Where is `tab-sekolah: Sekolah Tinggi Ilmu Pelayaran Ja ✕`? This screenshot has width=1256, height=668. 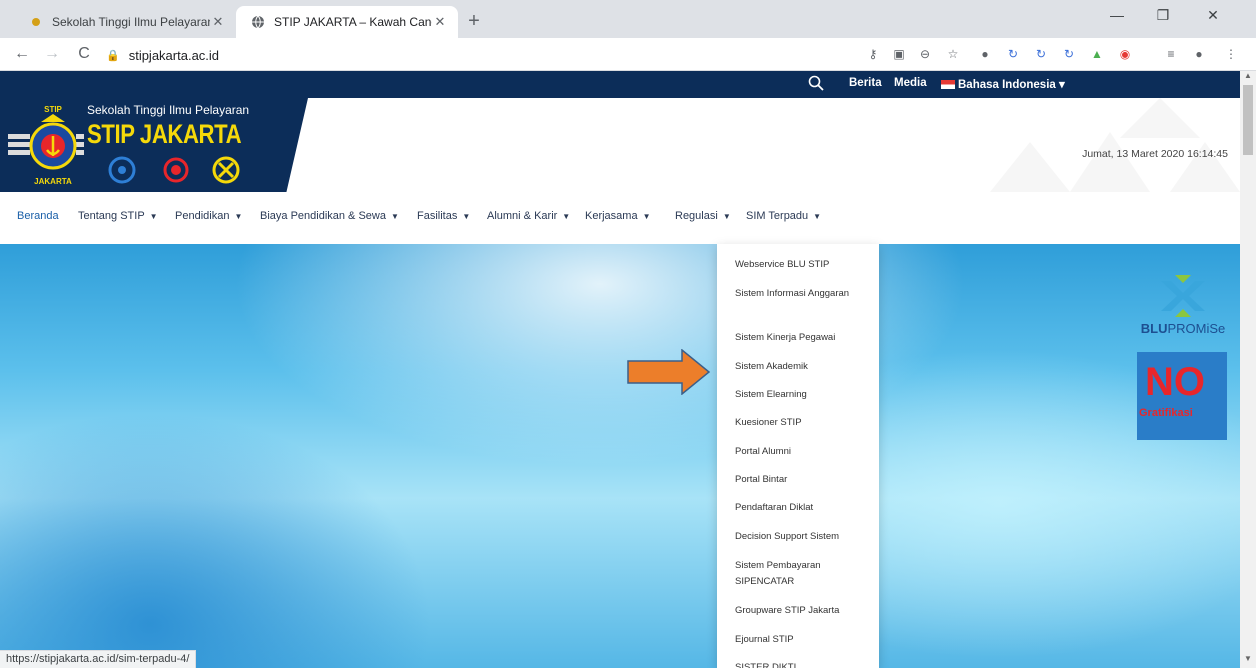 tab-sekolah: Sekolah Tinggi Ilmu Pelayaran Ja ✕ is located at coordinates (125, 22).